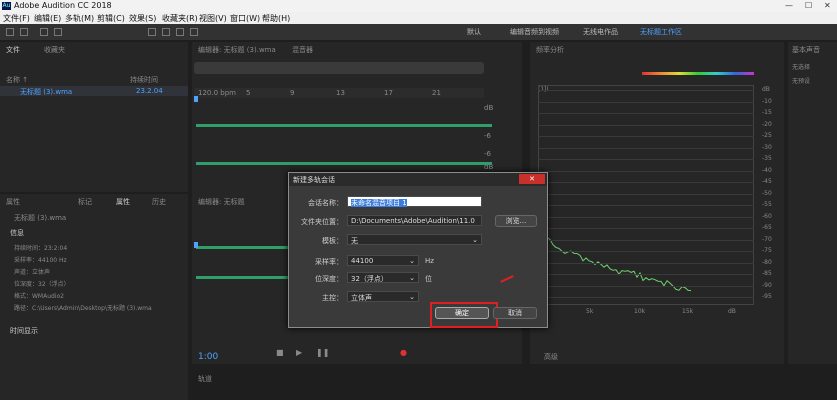 The height and width of the screenshot is (400, 837). I want to click on play-icon: ▶, so click(299, 352).